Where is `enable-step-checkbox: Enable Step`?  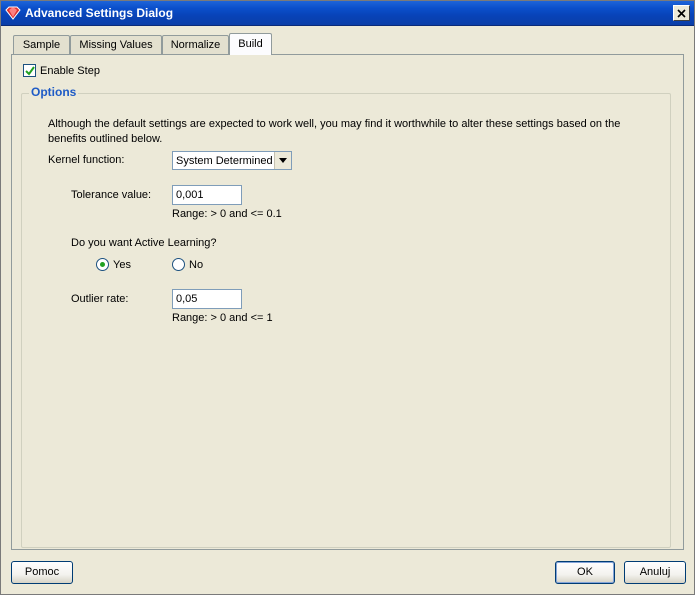 enable-step-checkbox: Enable Step is located at coordinates (61, 70).